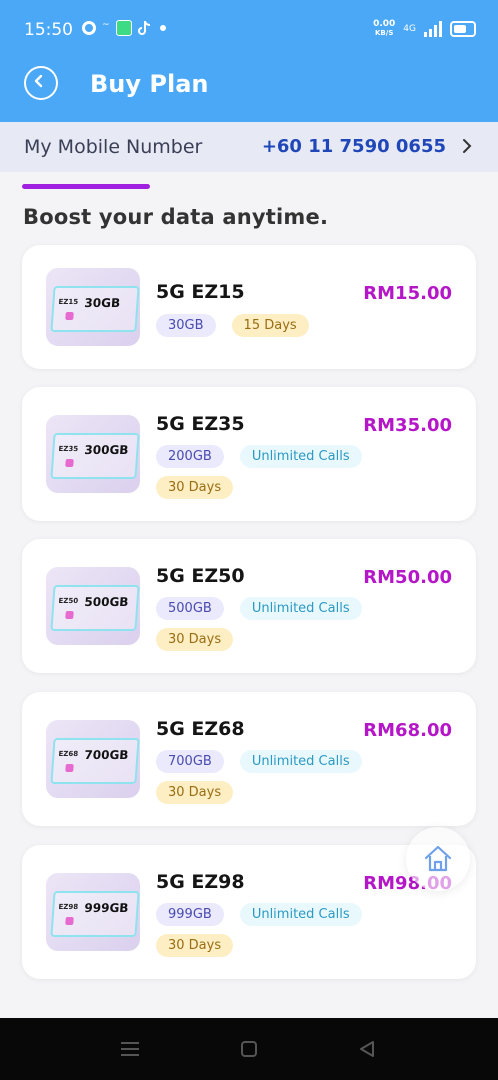 The image size is (498, 1080). Describe the element at coordinates (200, 424) in the screenshot. I see `plan-name: 5G EZ35` at that location.